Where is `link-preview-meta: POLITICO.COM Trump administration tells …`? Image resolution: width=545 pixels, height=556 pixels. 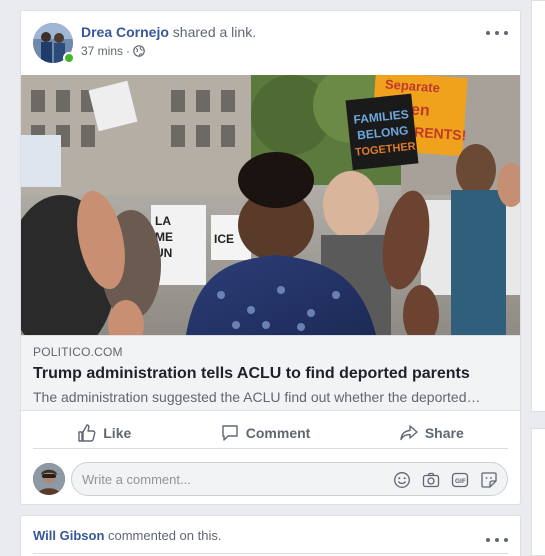
link-preview-meta: POLITICO.COM Trump administration tells … is located at coordinates (270, 373).